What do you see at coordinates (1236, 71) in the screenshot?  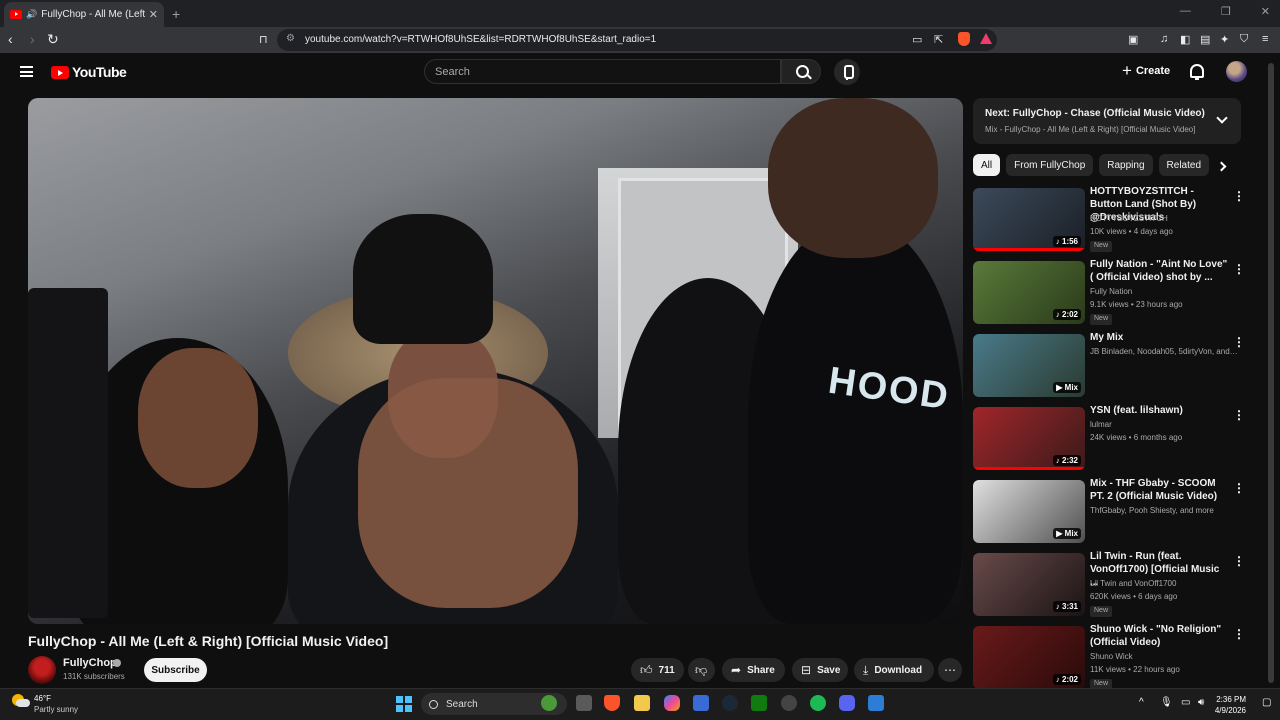 I see `account-avatar` at bounding box center [1236, 71].